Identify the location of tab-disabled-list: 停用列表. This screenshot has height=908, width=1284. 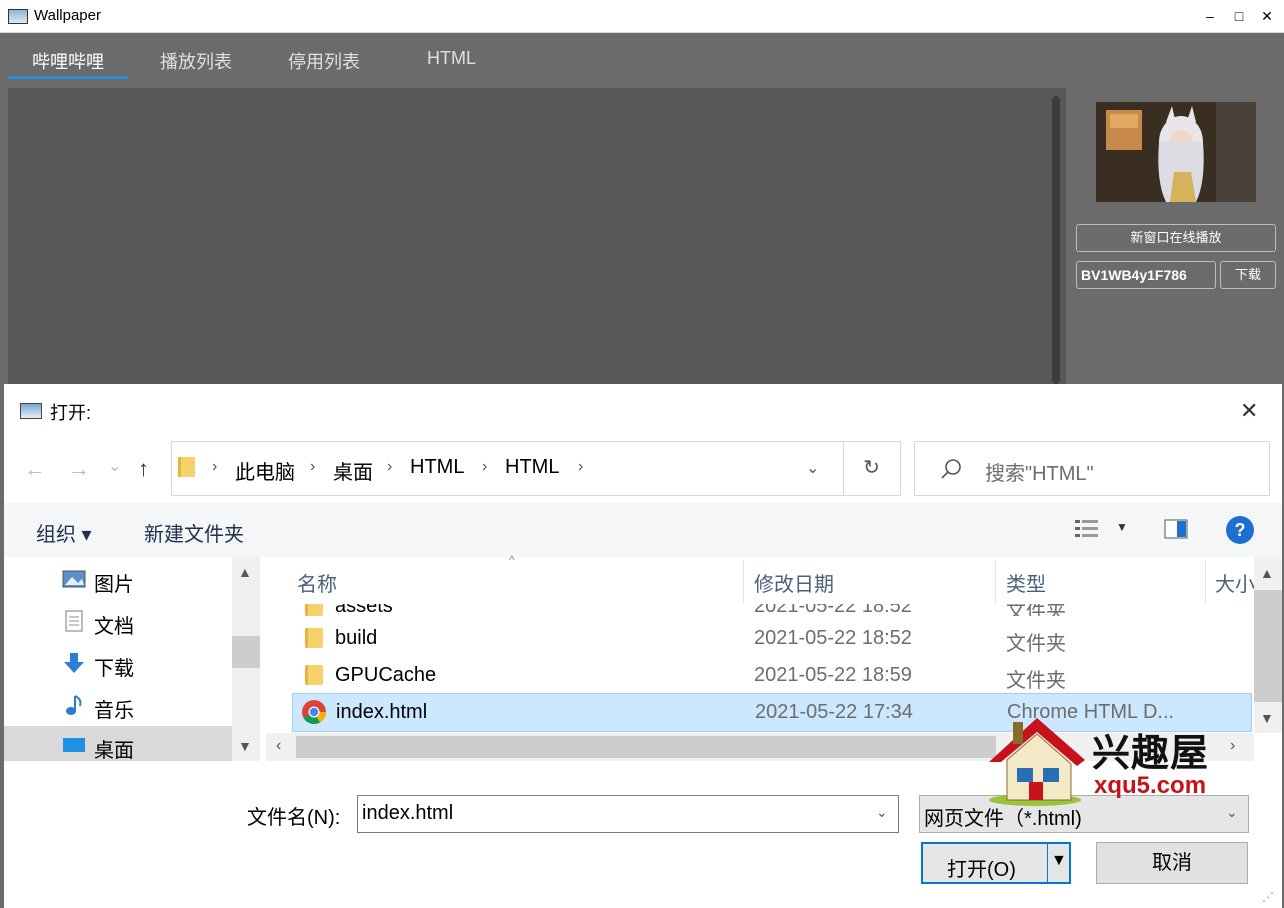
(324, 61).